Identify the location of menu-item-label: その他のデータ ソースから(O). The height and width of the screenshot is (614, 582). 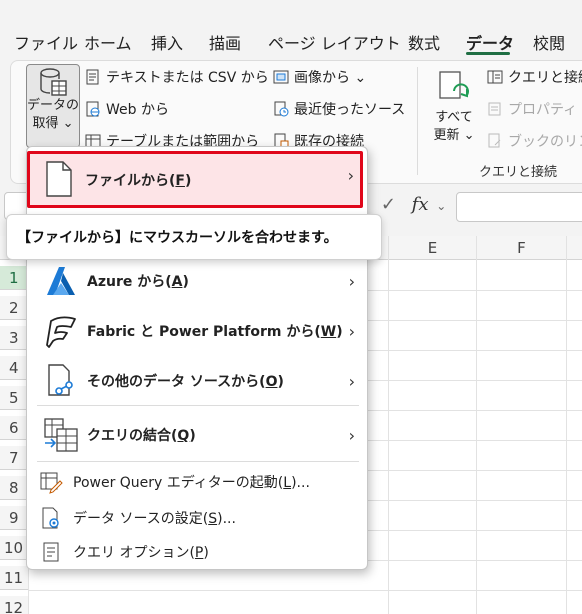
(185, 382).